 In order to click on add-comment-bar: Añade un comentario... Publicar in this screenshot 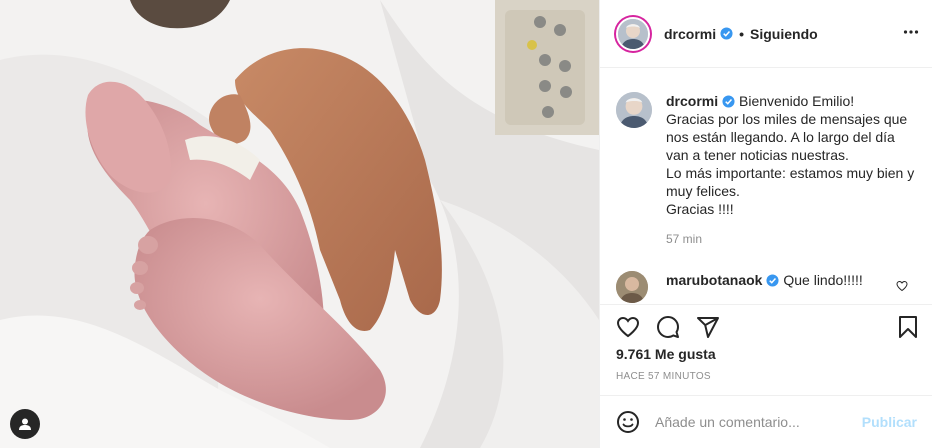, I will do `click(766, 421)`.